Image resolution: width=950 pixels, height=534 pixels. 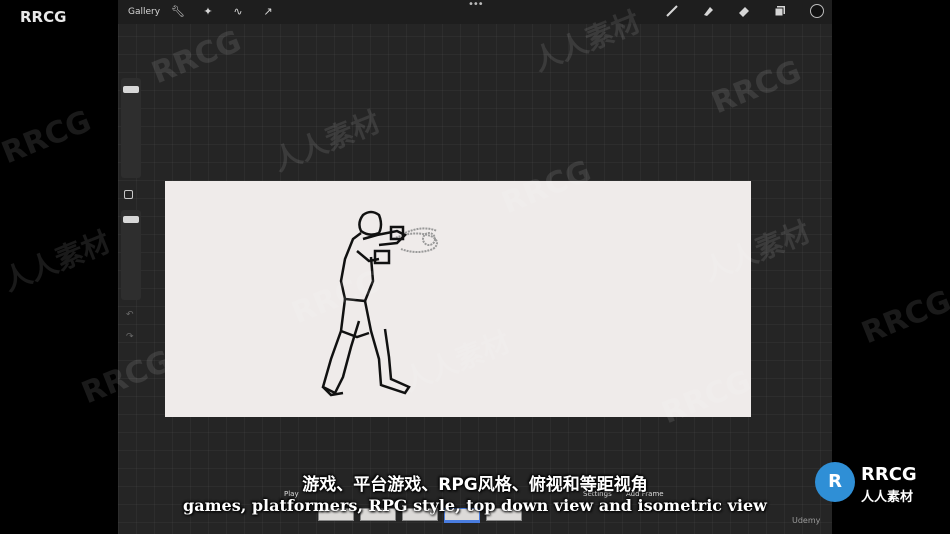 What do you see at coordinates (476, 6) in the screenshot?
I see `more-options-icon: •••` at bounding box center [476, 6].